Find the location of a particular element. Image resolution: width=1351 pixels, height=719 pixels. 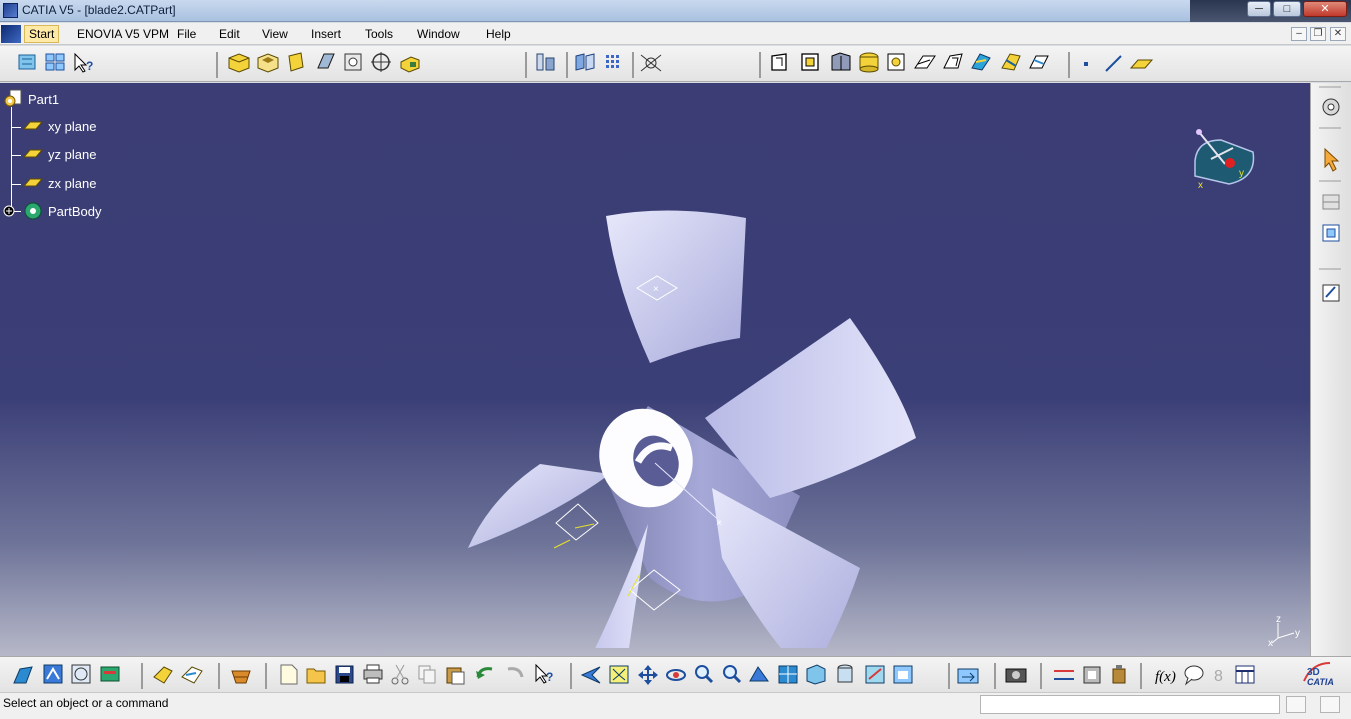

rib-icon is located at coordinates (381, 62).